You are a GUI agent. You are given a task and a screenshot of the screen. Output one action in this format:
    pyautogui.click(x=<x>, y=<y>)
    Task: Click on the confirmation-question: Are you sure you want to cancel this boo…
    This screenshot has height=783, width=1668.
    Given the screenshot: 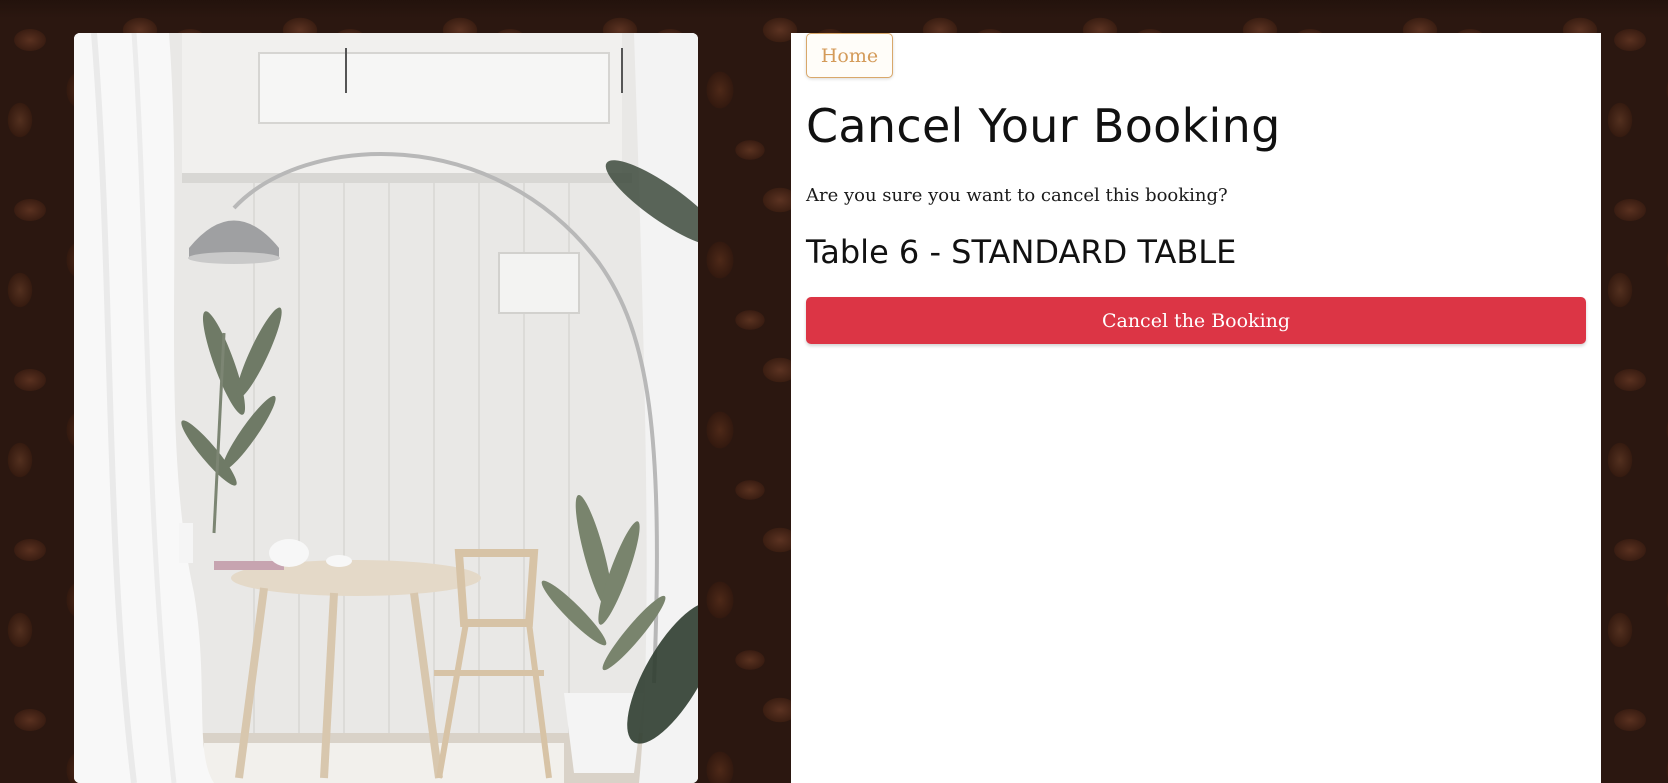 What is the action you would take?
    pyautogui.click(x=1017, y=195)
    